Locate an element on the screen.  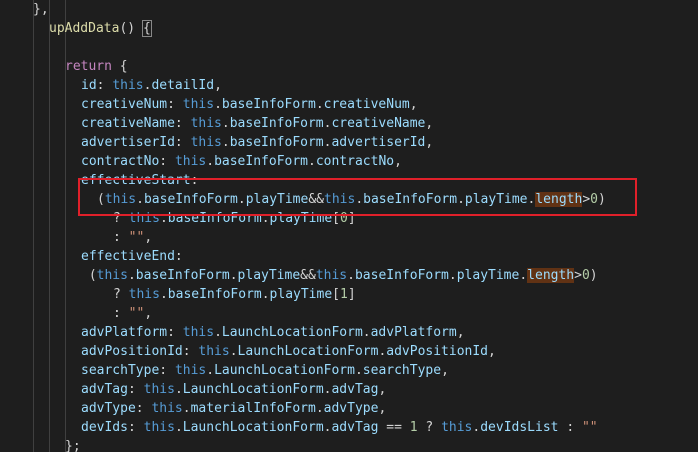
code-token: devIdsList is located at coordinates (519, 427).